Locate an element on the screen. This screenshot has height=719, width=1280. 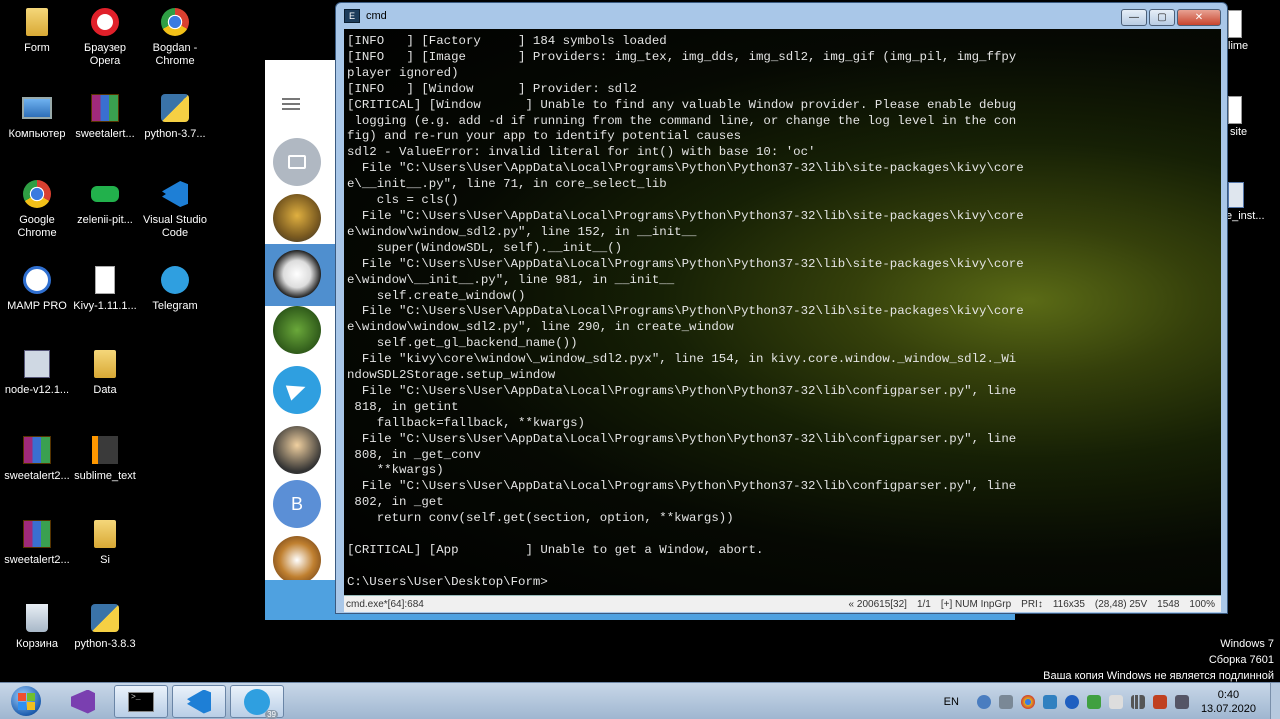
desktop-icon: Компьютер is located at coordinates (37, 128).